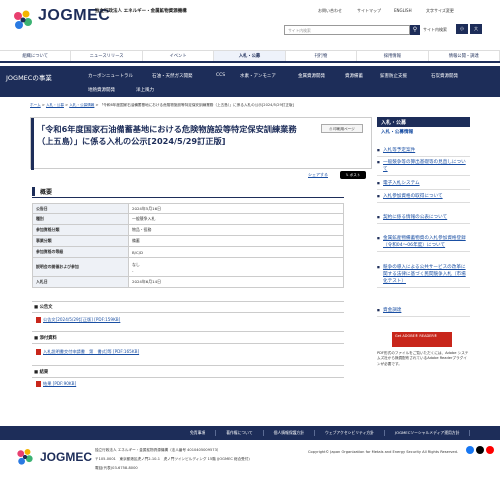  What do you see at coordinates (476, 29) in the screenshot?
I see `font-large-button: 大` at bounding box center [476, 29].